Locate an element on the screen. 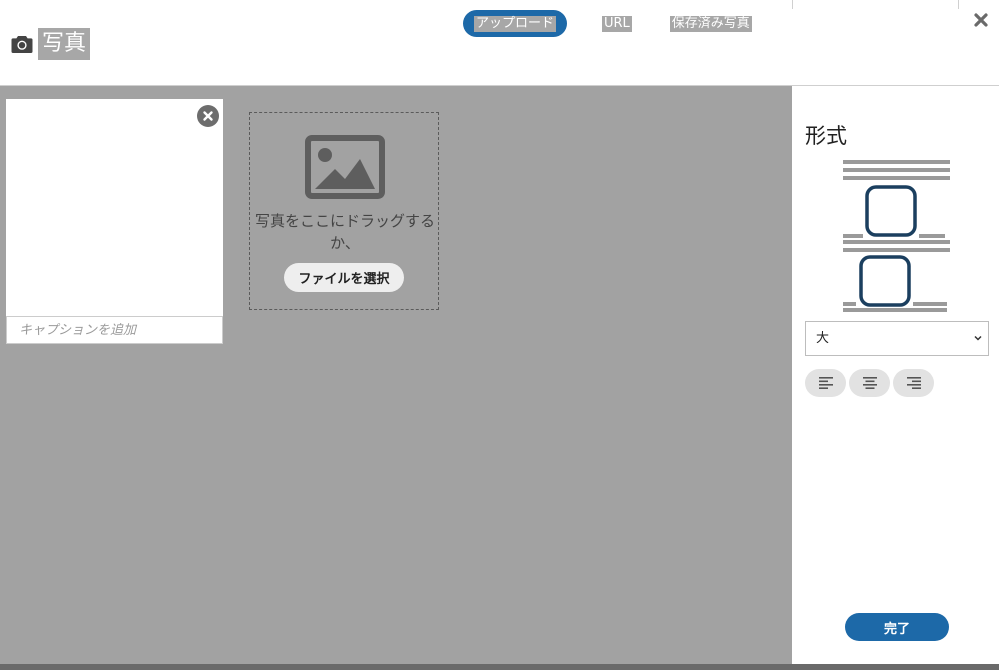  tab-saved-photos: 保存済み写真 is located at coordinates (710, 23).